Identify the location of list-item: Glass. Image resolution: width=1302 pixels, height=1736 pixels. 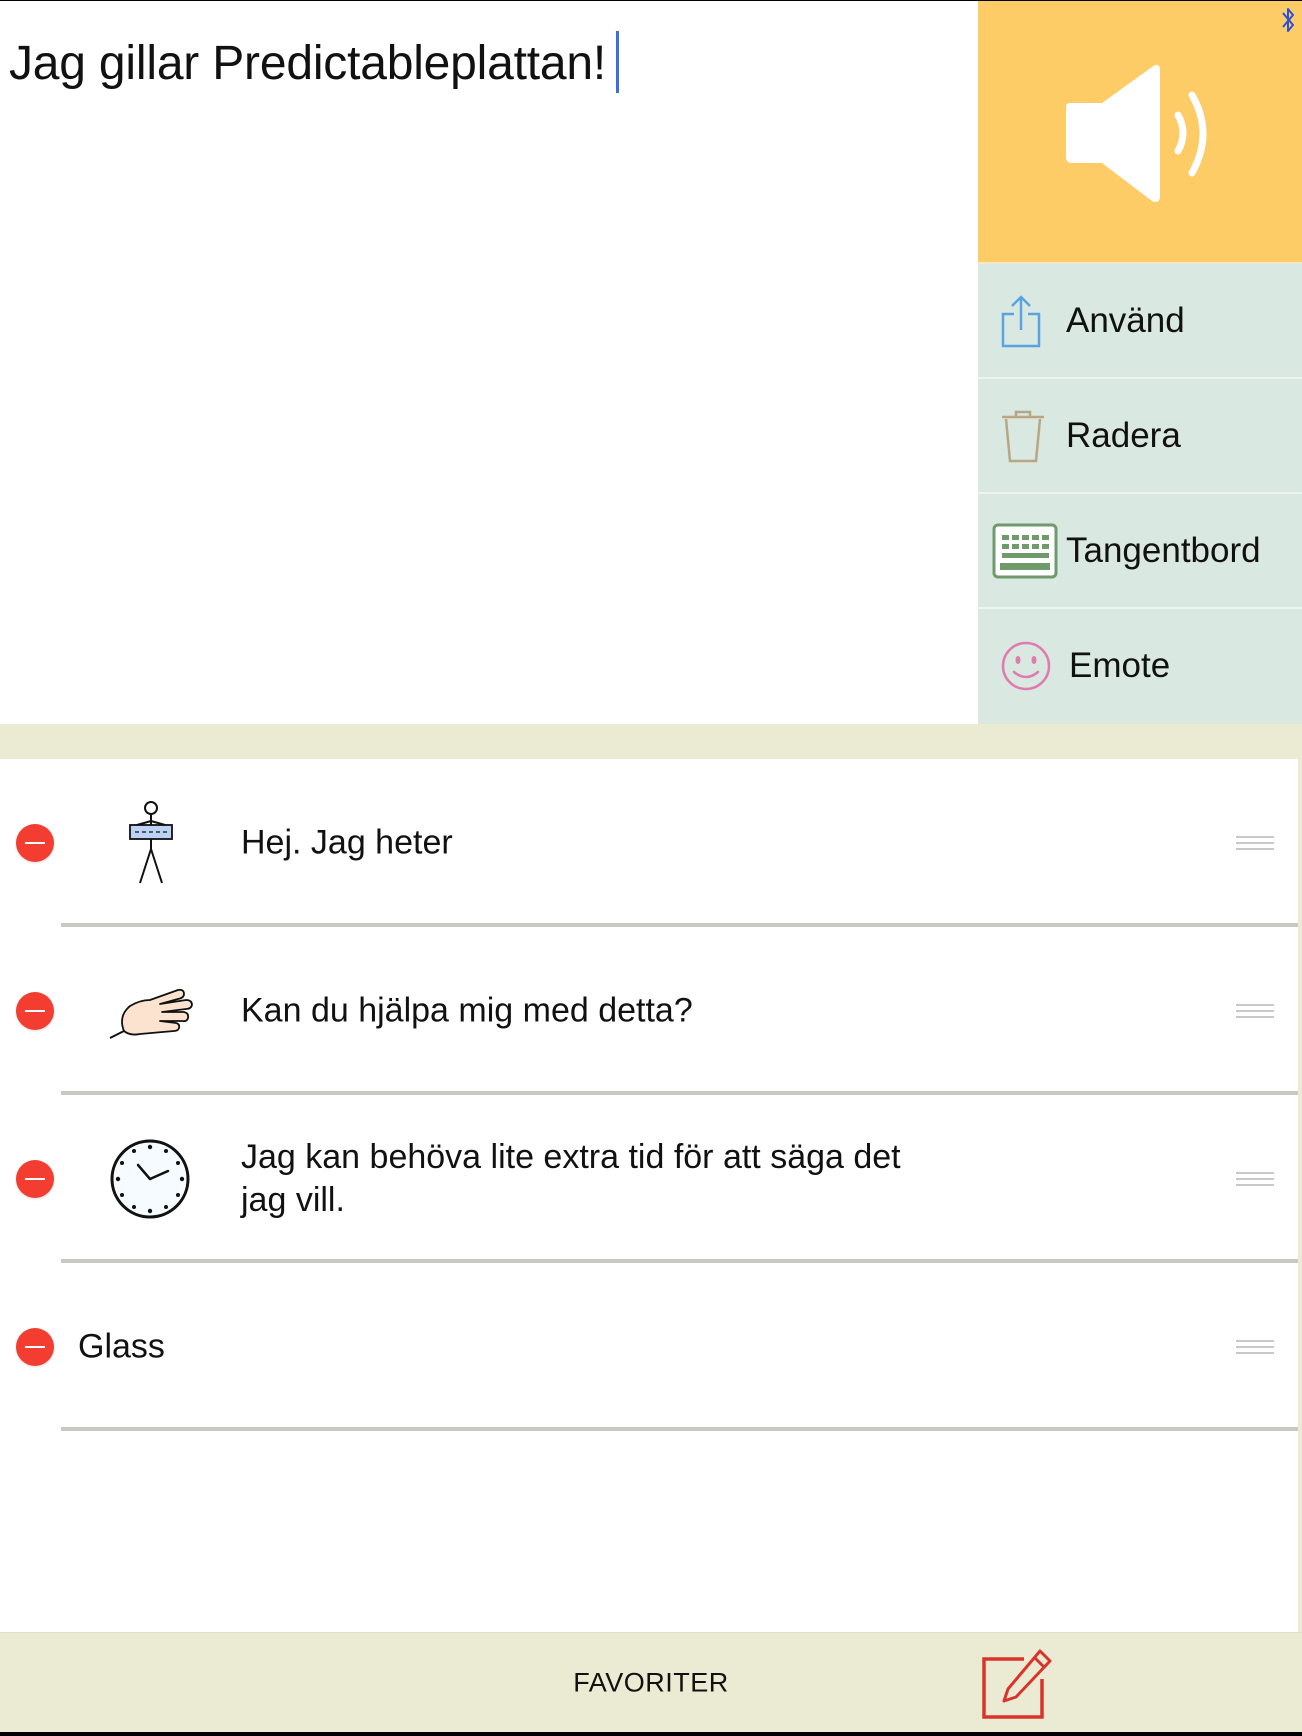
(649, 1347).